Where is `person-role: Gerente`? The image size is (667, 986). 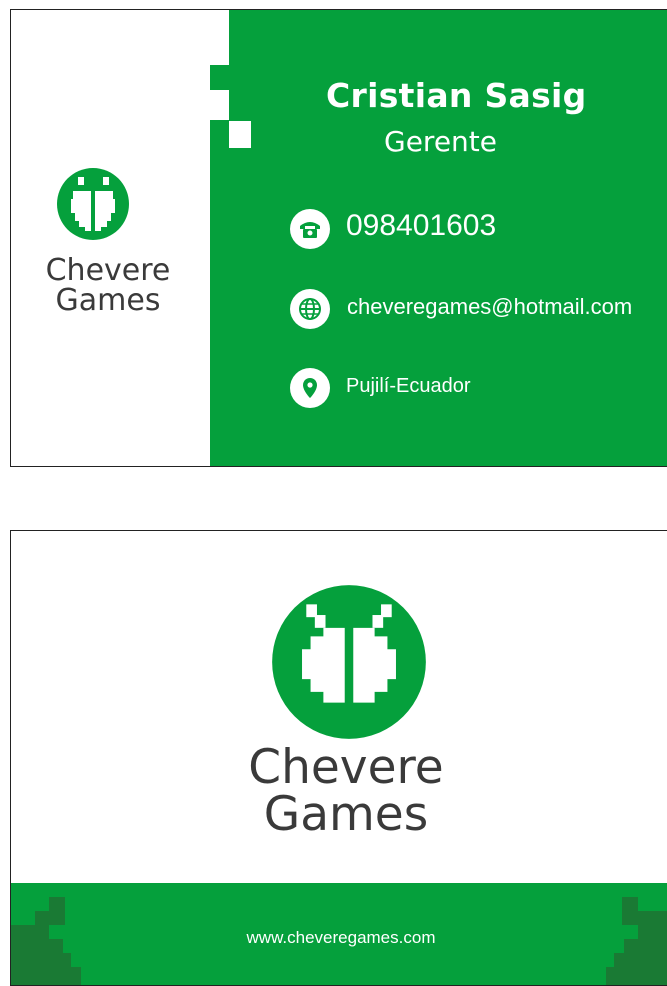
person-role: Gerente is located at coordinates (440, 141).